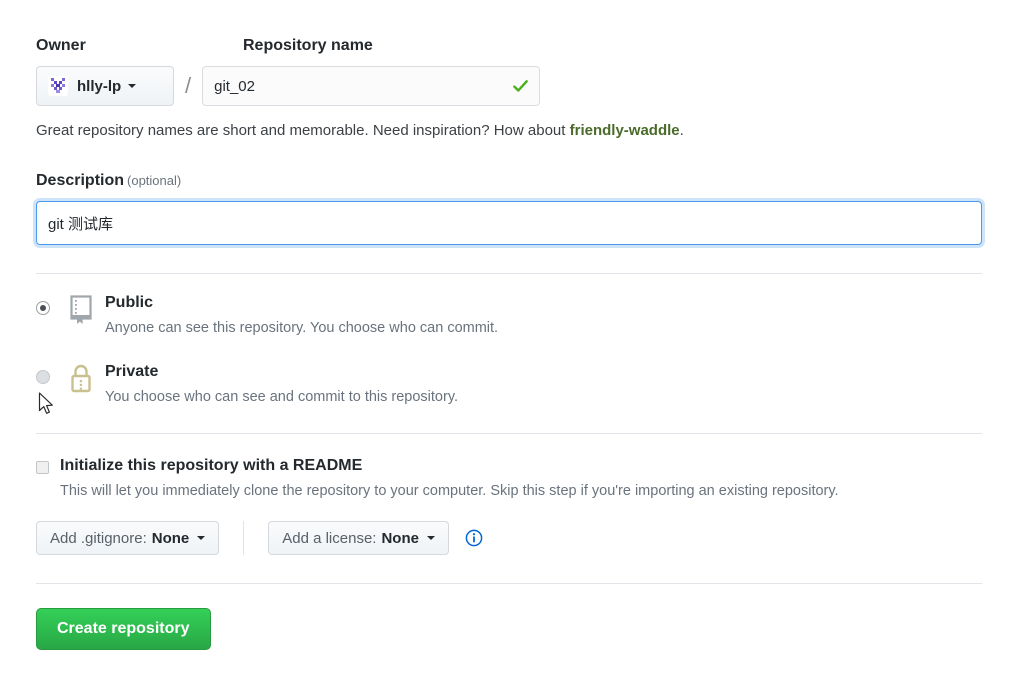 The image size is (1018, 690). I want to click on lock-icon, so click(81, 379).